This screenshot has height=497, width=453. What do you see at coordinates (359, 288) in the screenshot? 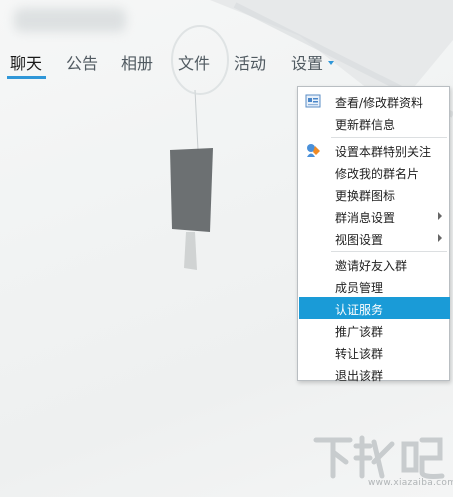
I see `menu-item-label: 成员管理` at bounding box center [359, 288].